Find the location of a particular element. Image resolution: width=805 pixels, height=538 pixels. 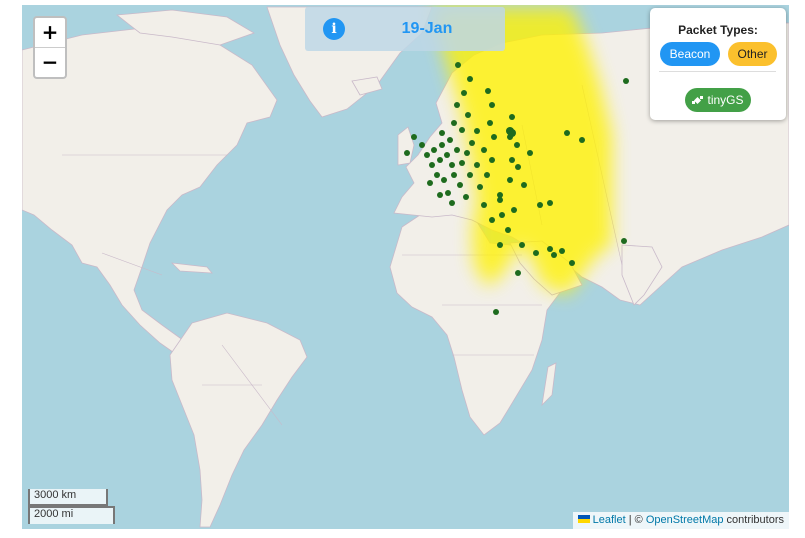

zoom-control: + − is located at coordinates (50, 47).